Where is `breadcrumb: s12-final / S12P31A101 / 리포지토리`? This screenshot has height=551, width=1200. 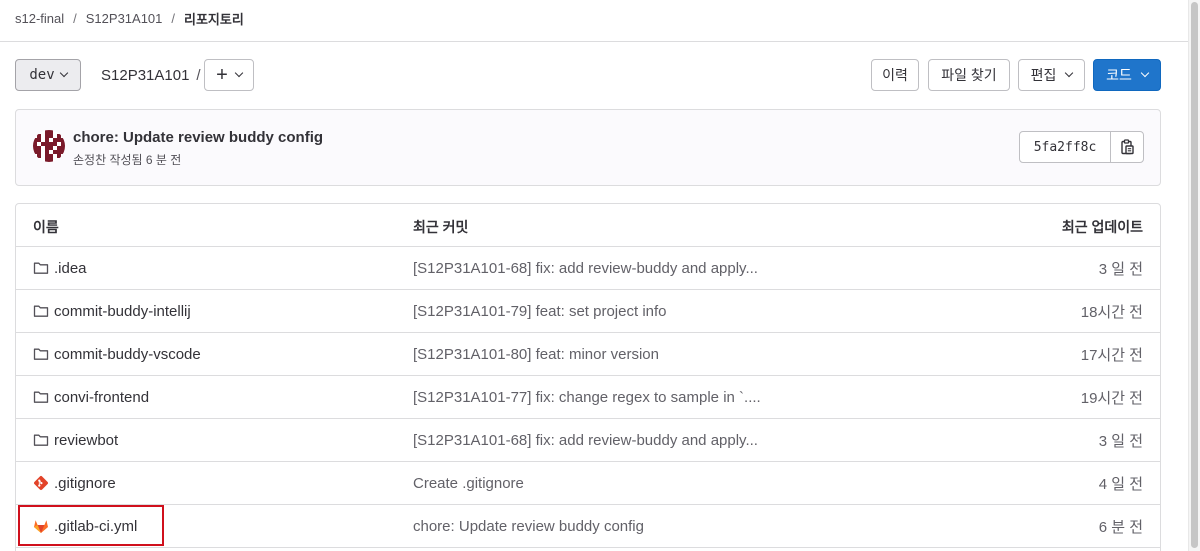 breadcrumb: s12-final / S12P31A101 / 리포지토리 is located at coordinates (129, 18).